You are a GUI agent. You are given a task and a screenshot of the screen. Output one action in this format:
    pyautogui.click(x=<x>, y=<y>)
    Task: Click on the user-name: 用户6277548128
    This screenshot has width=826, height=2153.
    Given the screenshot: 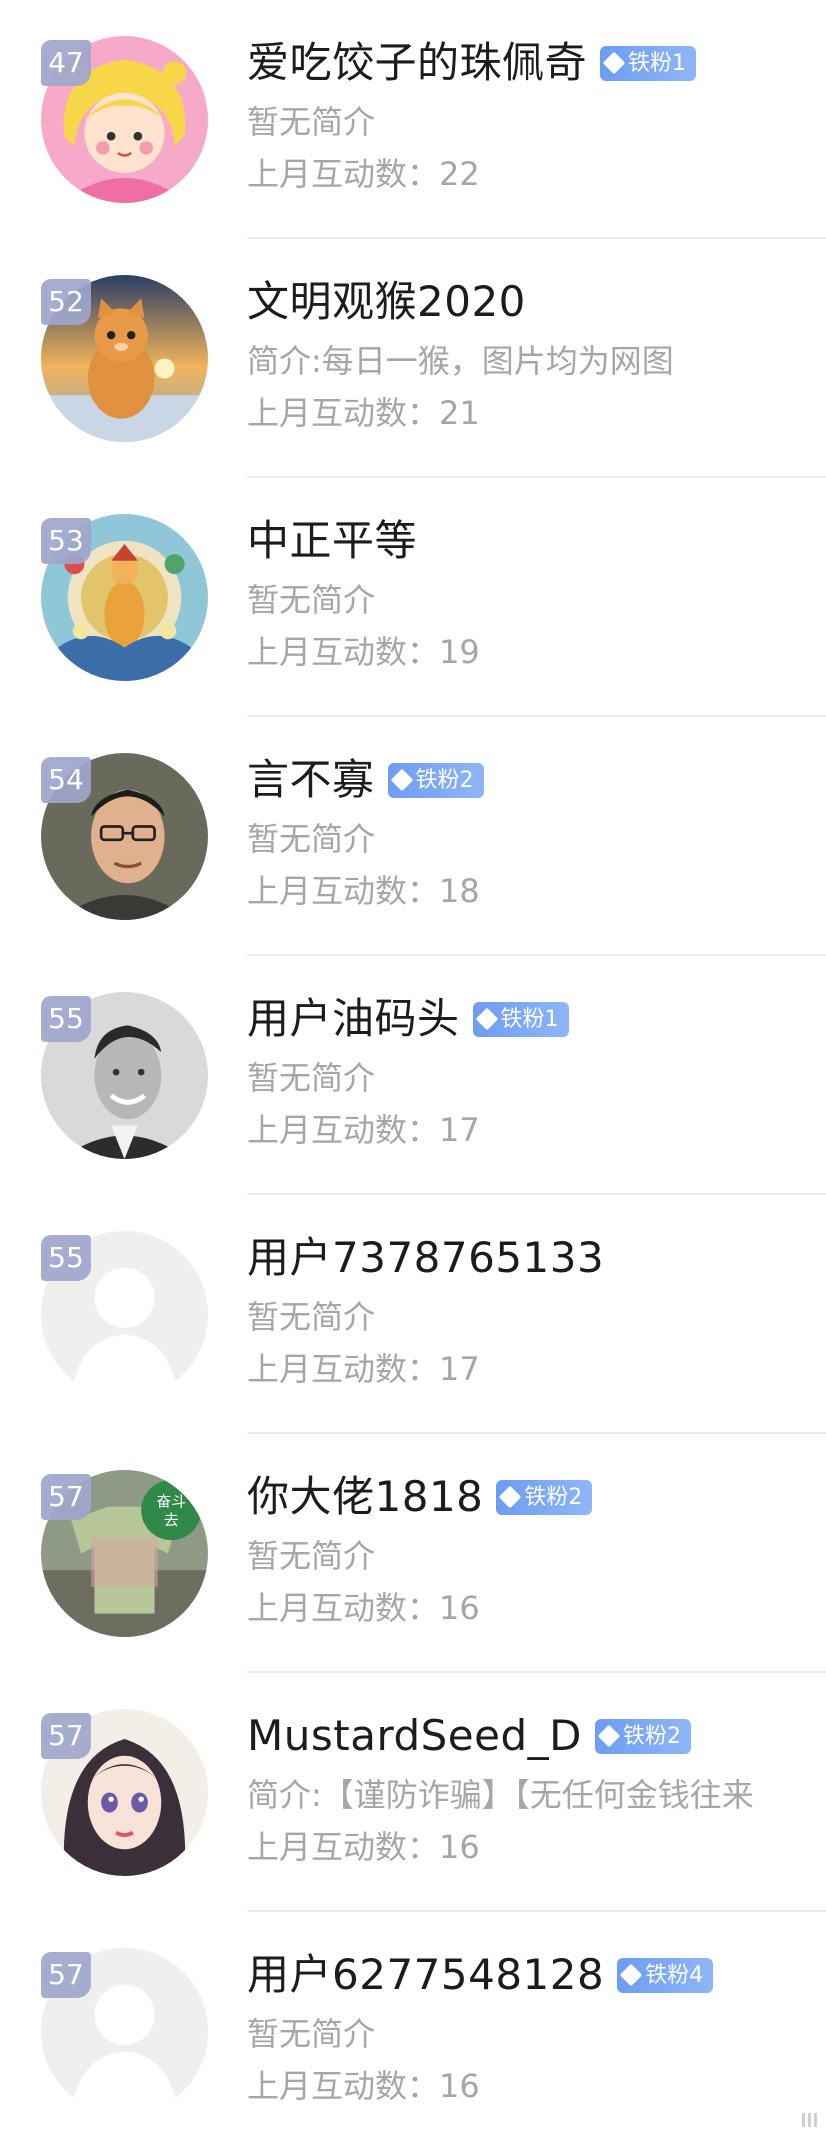 What is the action you would take?
    pyautogui.click(x=425, y=1975)
    